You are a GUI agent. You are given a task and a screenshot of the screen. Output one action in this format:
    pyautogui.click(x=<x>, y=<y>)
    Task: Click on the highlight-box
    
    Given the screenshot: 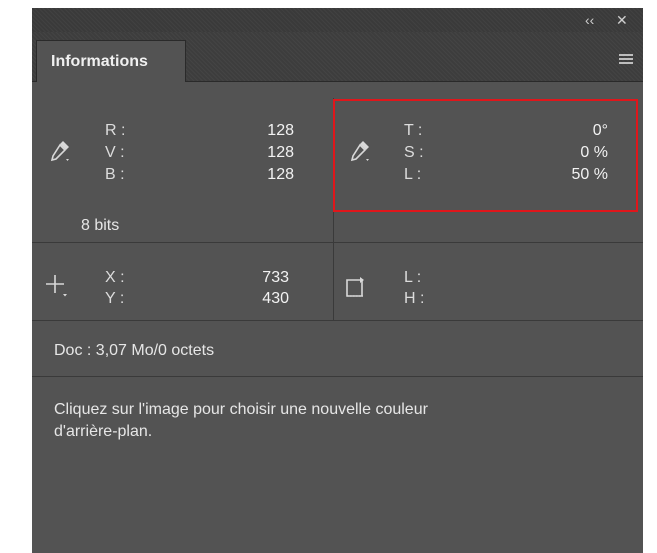 What is the action you would take?
    pyautogui.click(x=485, y=155)
    